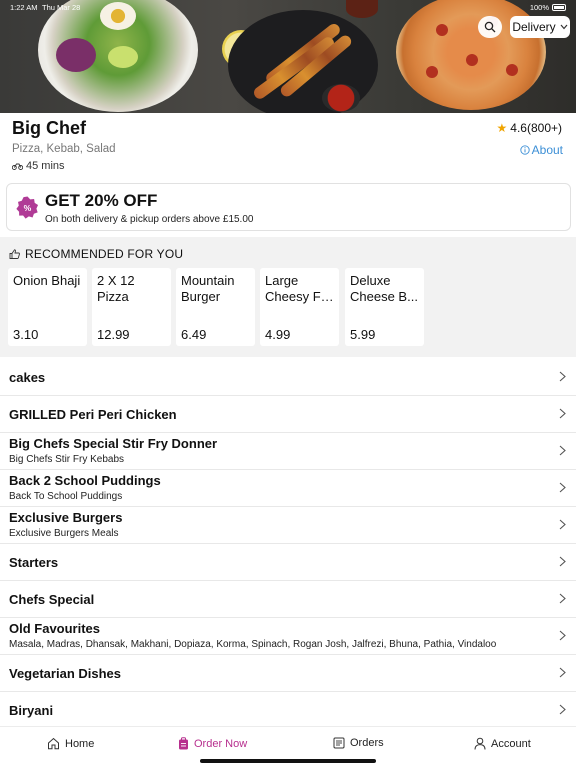 Image resolution: width=576 pixels, height=768 pixels. Describe the element at coordinates (539, 7) in the screenshot. I see `battery-percent: 100%` at that location.